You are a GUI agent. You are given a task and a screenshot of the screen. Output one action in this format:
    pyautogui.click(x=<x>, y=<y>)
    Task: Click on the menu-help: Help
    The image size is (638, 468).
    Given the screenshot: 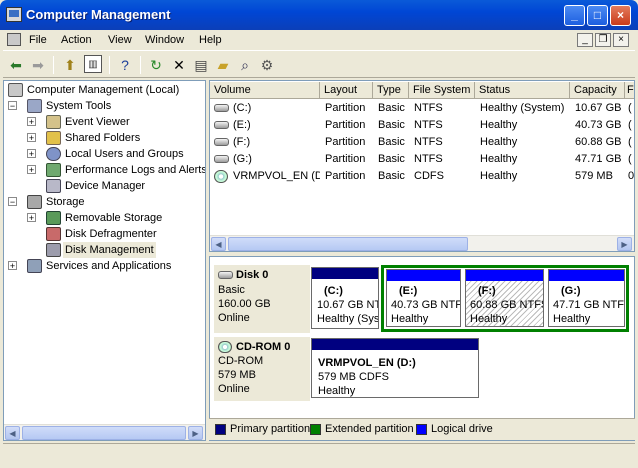 What is the action you would take?
    pyautogui.click(x=210, y=40)
    